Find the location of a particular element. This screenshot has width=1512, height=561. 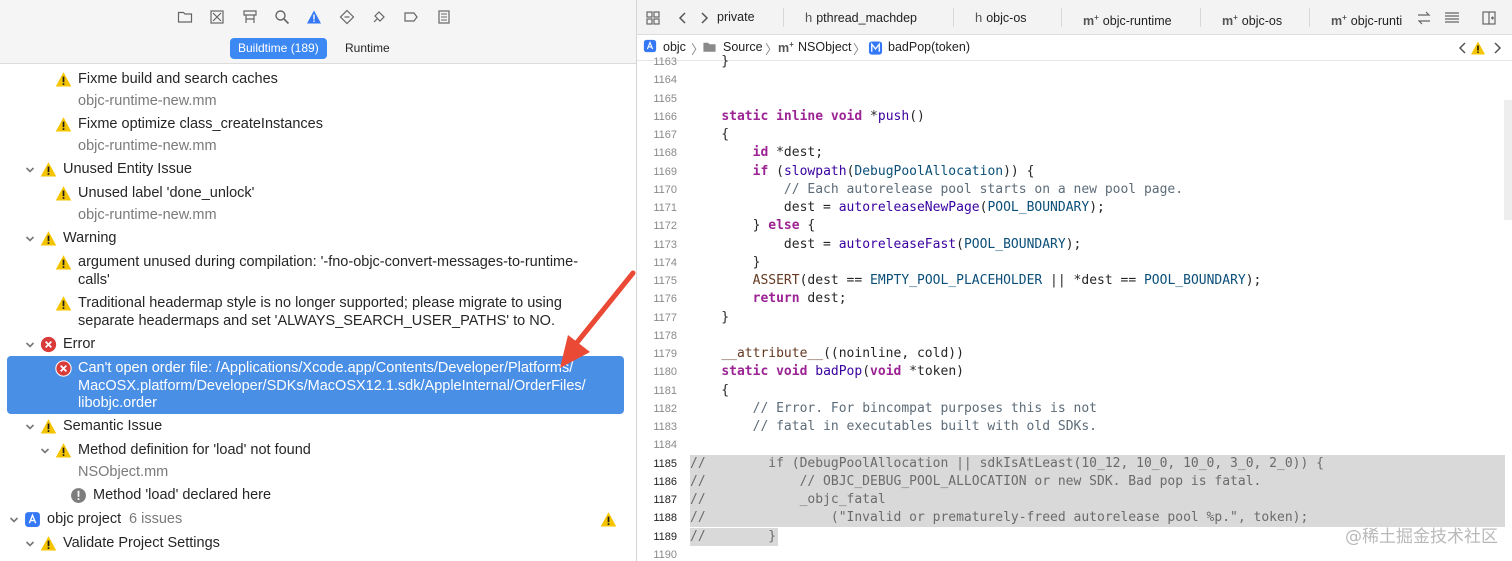

line-number: 1166 is located at coordinates (665, 116).